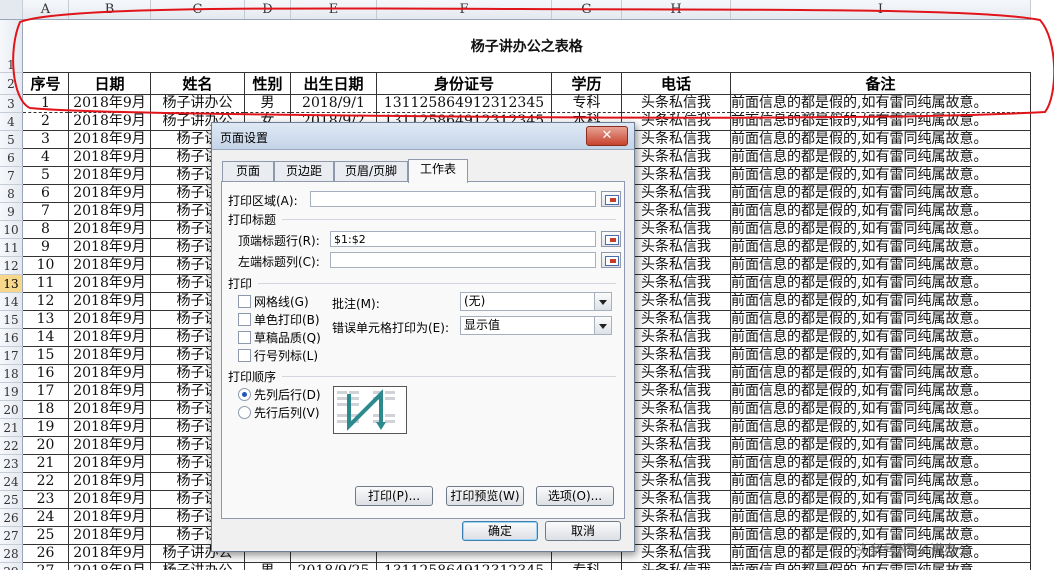  What do you see at coordinates (333, 10) in the screenshot?
I see `column-header-e: E` at bounding box center [333, 10].